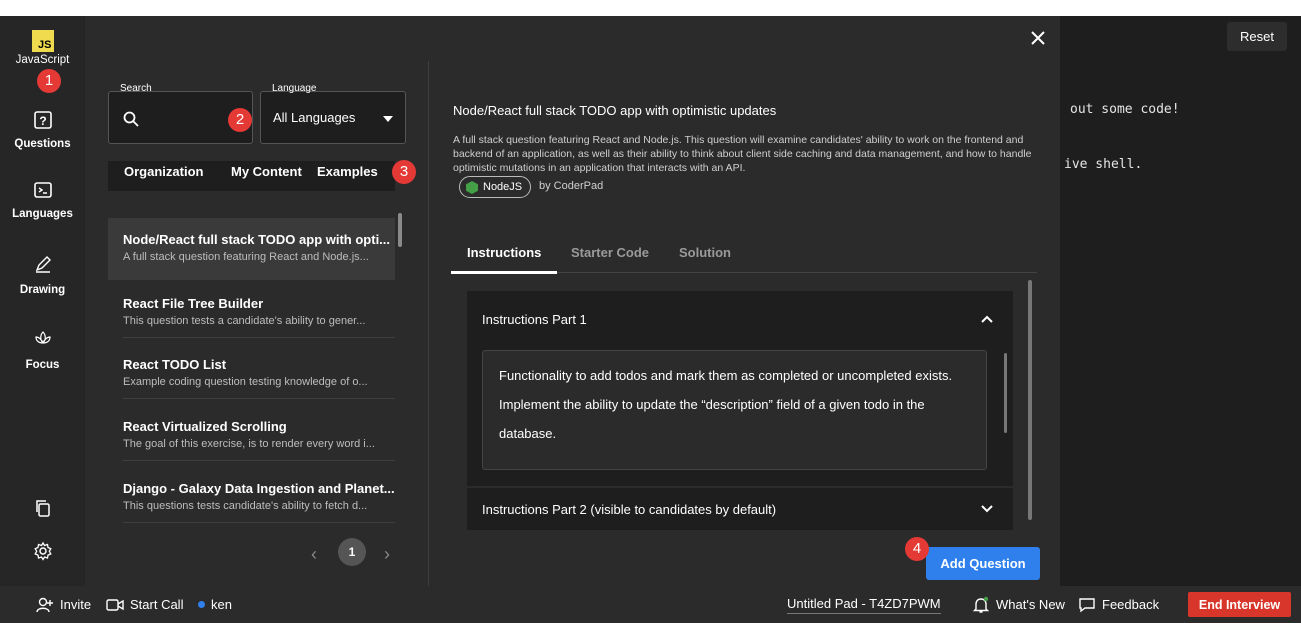  What do you see at coordinates (1103, 164) in the screenshot?
I see `editor-line: ive shell.` at bounding box center [1103, 164].